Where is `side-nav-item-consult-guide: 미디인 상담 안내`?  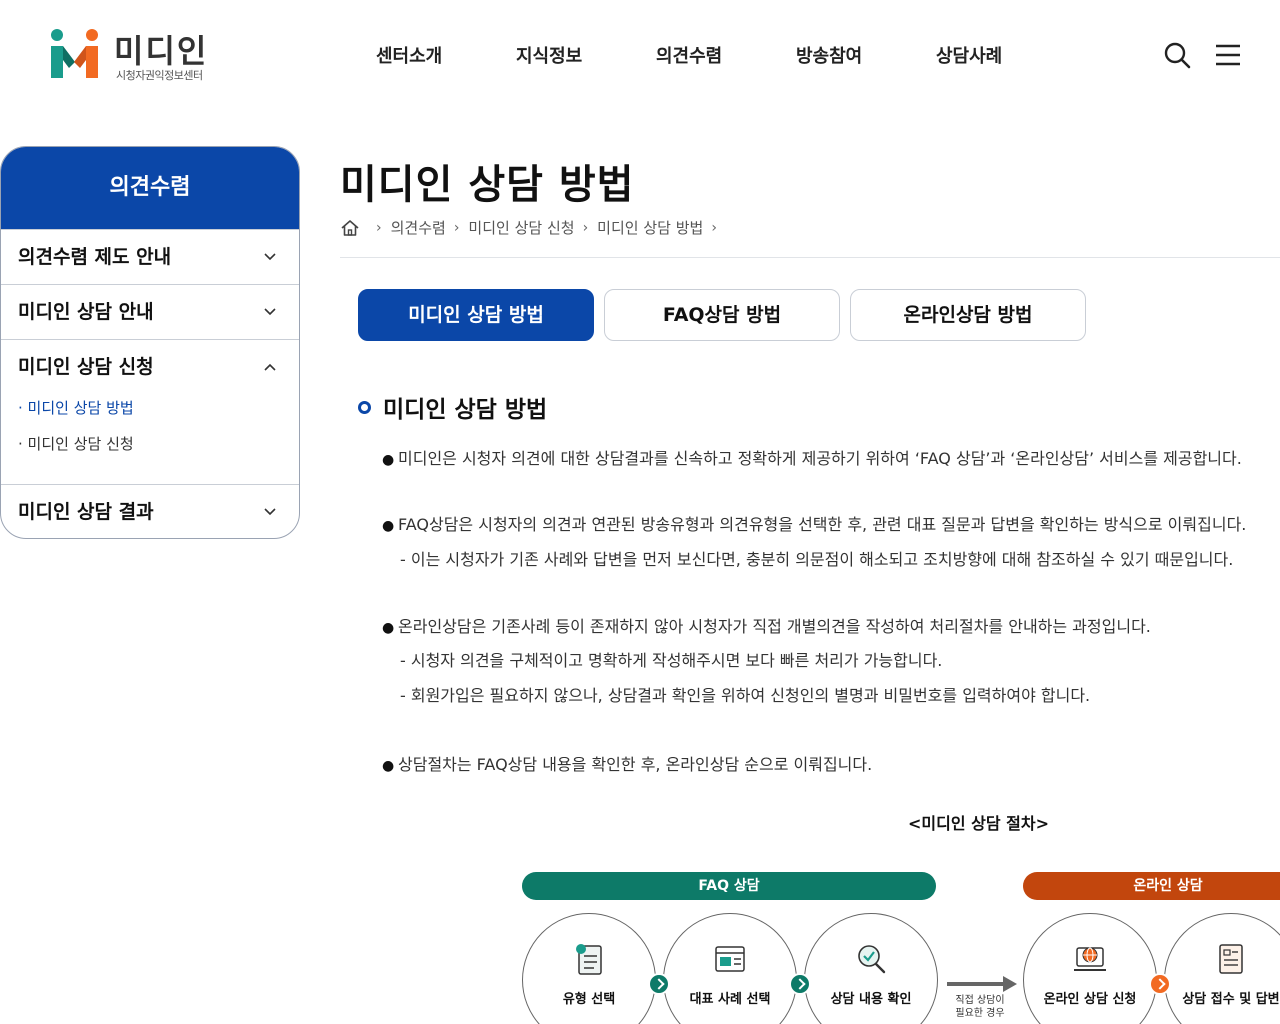 side-nav-item-consult-guide: 미디인 상담 안내 is located at coordinates (150, 311).